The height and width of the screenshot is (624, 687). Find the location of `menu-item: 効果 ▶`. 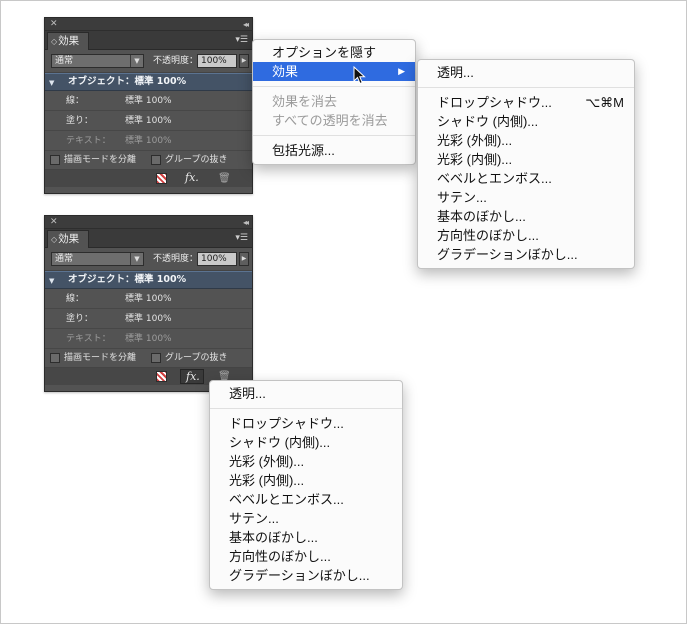

menu-item: 効果 ▶ is located at coordinates (334, 71).